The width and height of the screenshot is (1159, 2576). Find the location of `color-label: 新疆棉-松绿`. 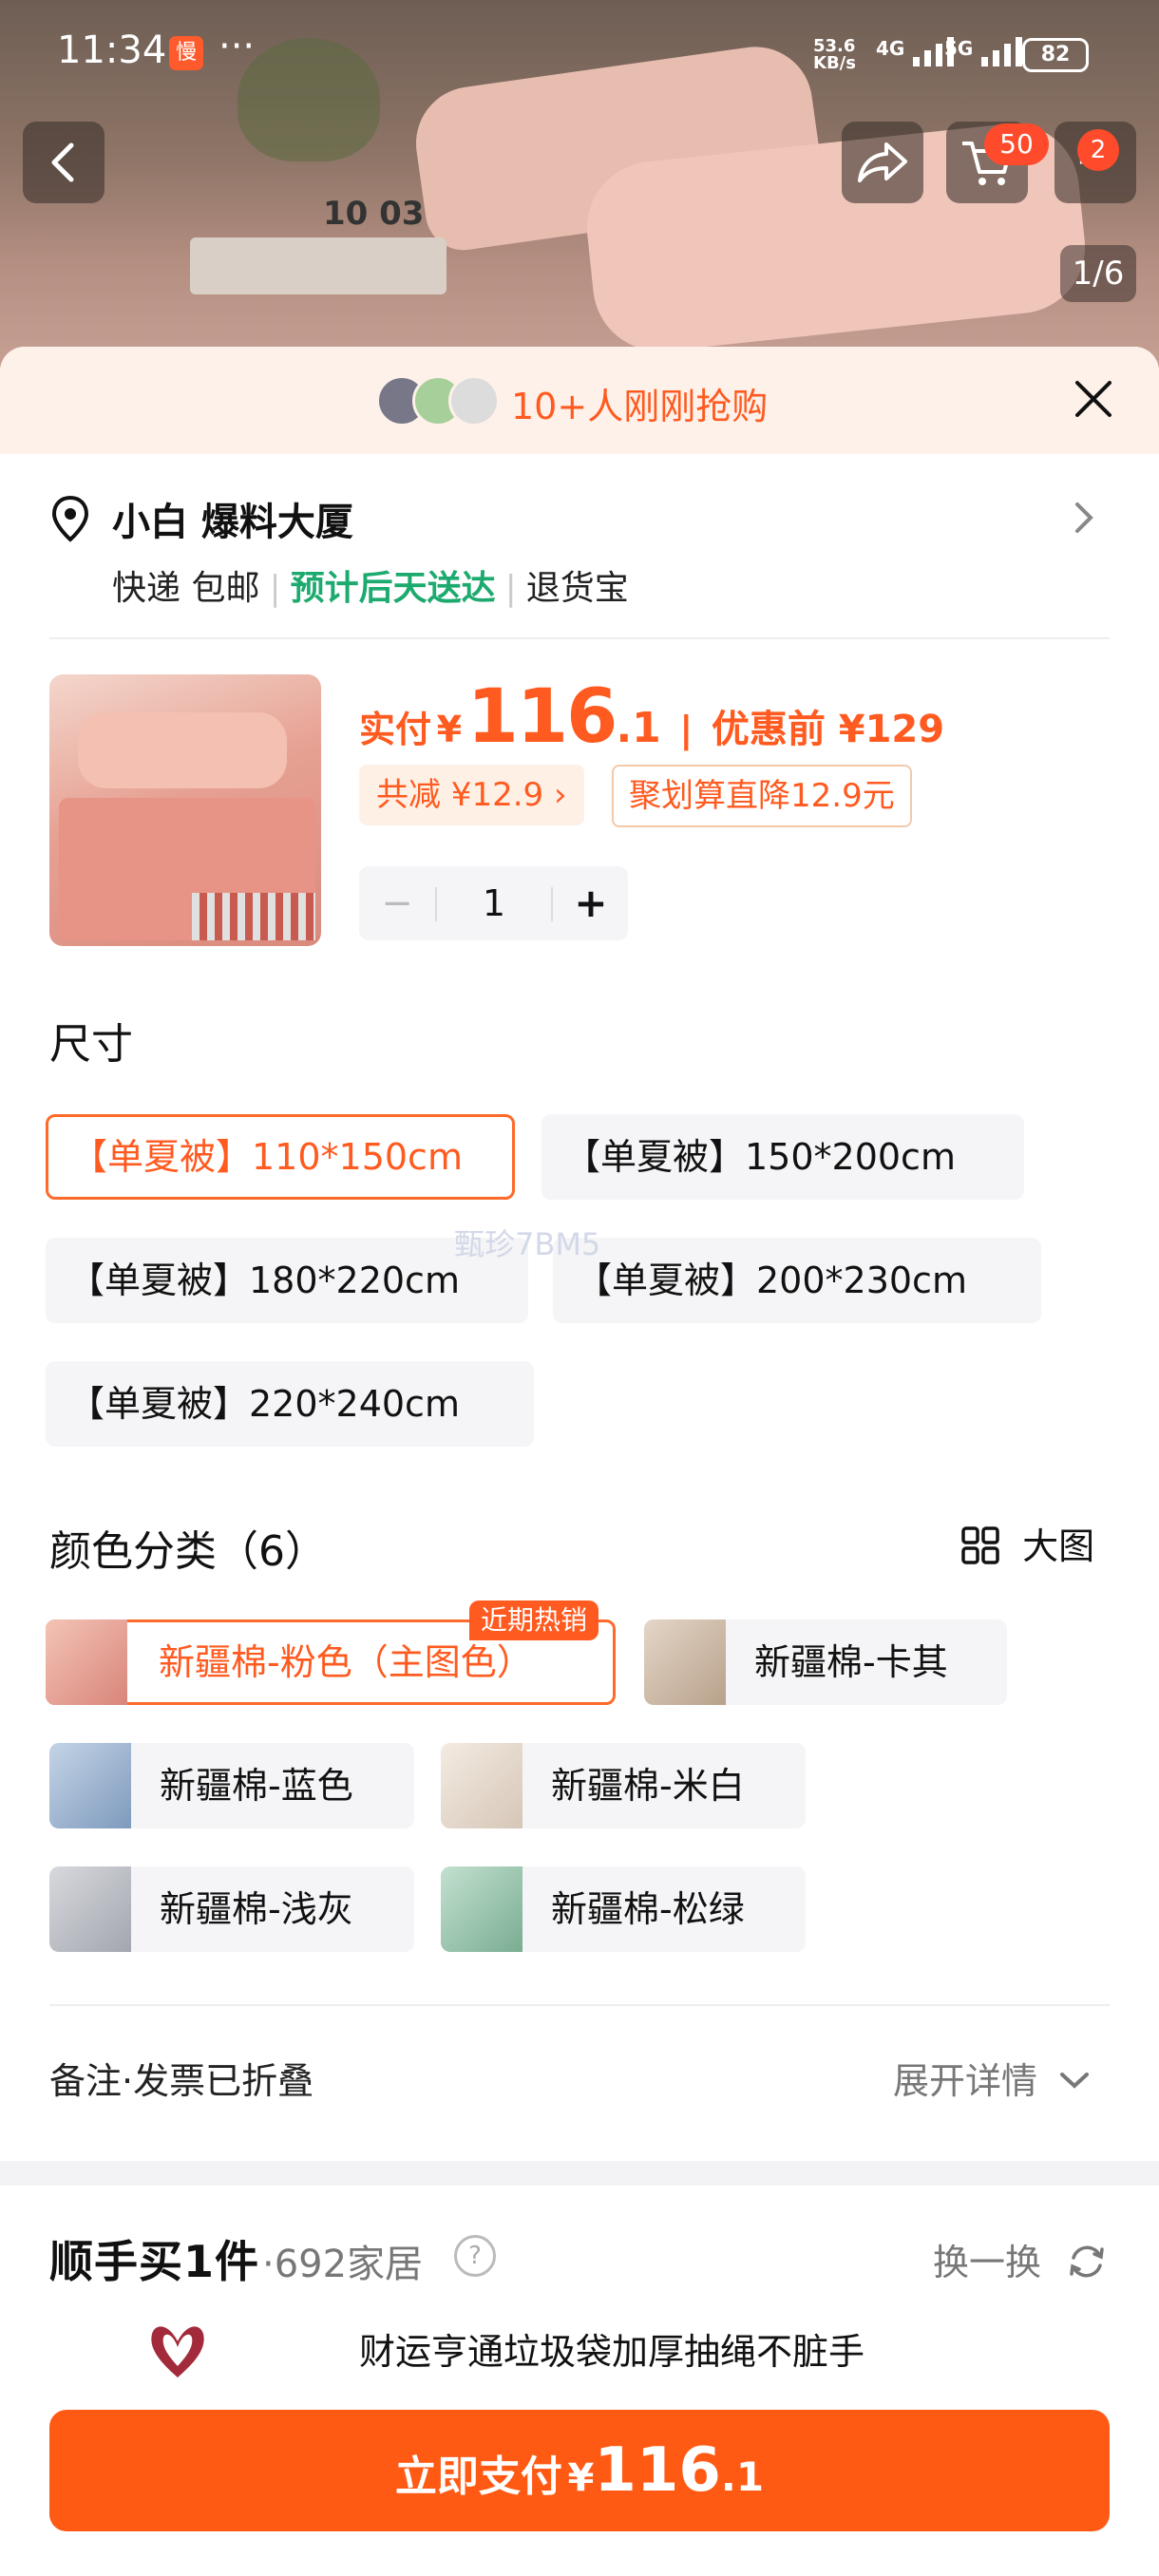

color-label: 新疆棉-松绿 is located at coordinates (648, 1909).